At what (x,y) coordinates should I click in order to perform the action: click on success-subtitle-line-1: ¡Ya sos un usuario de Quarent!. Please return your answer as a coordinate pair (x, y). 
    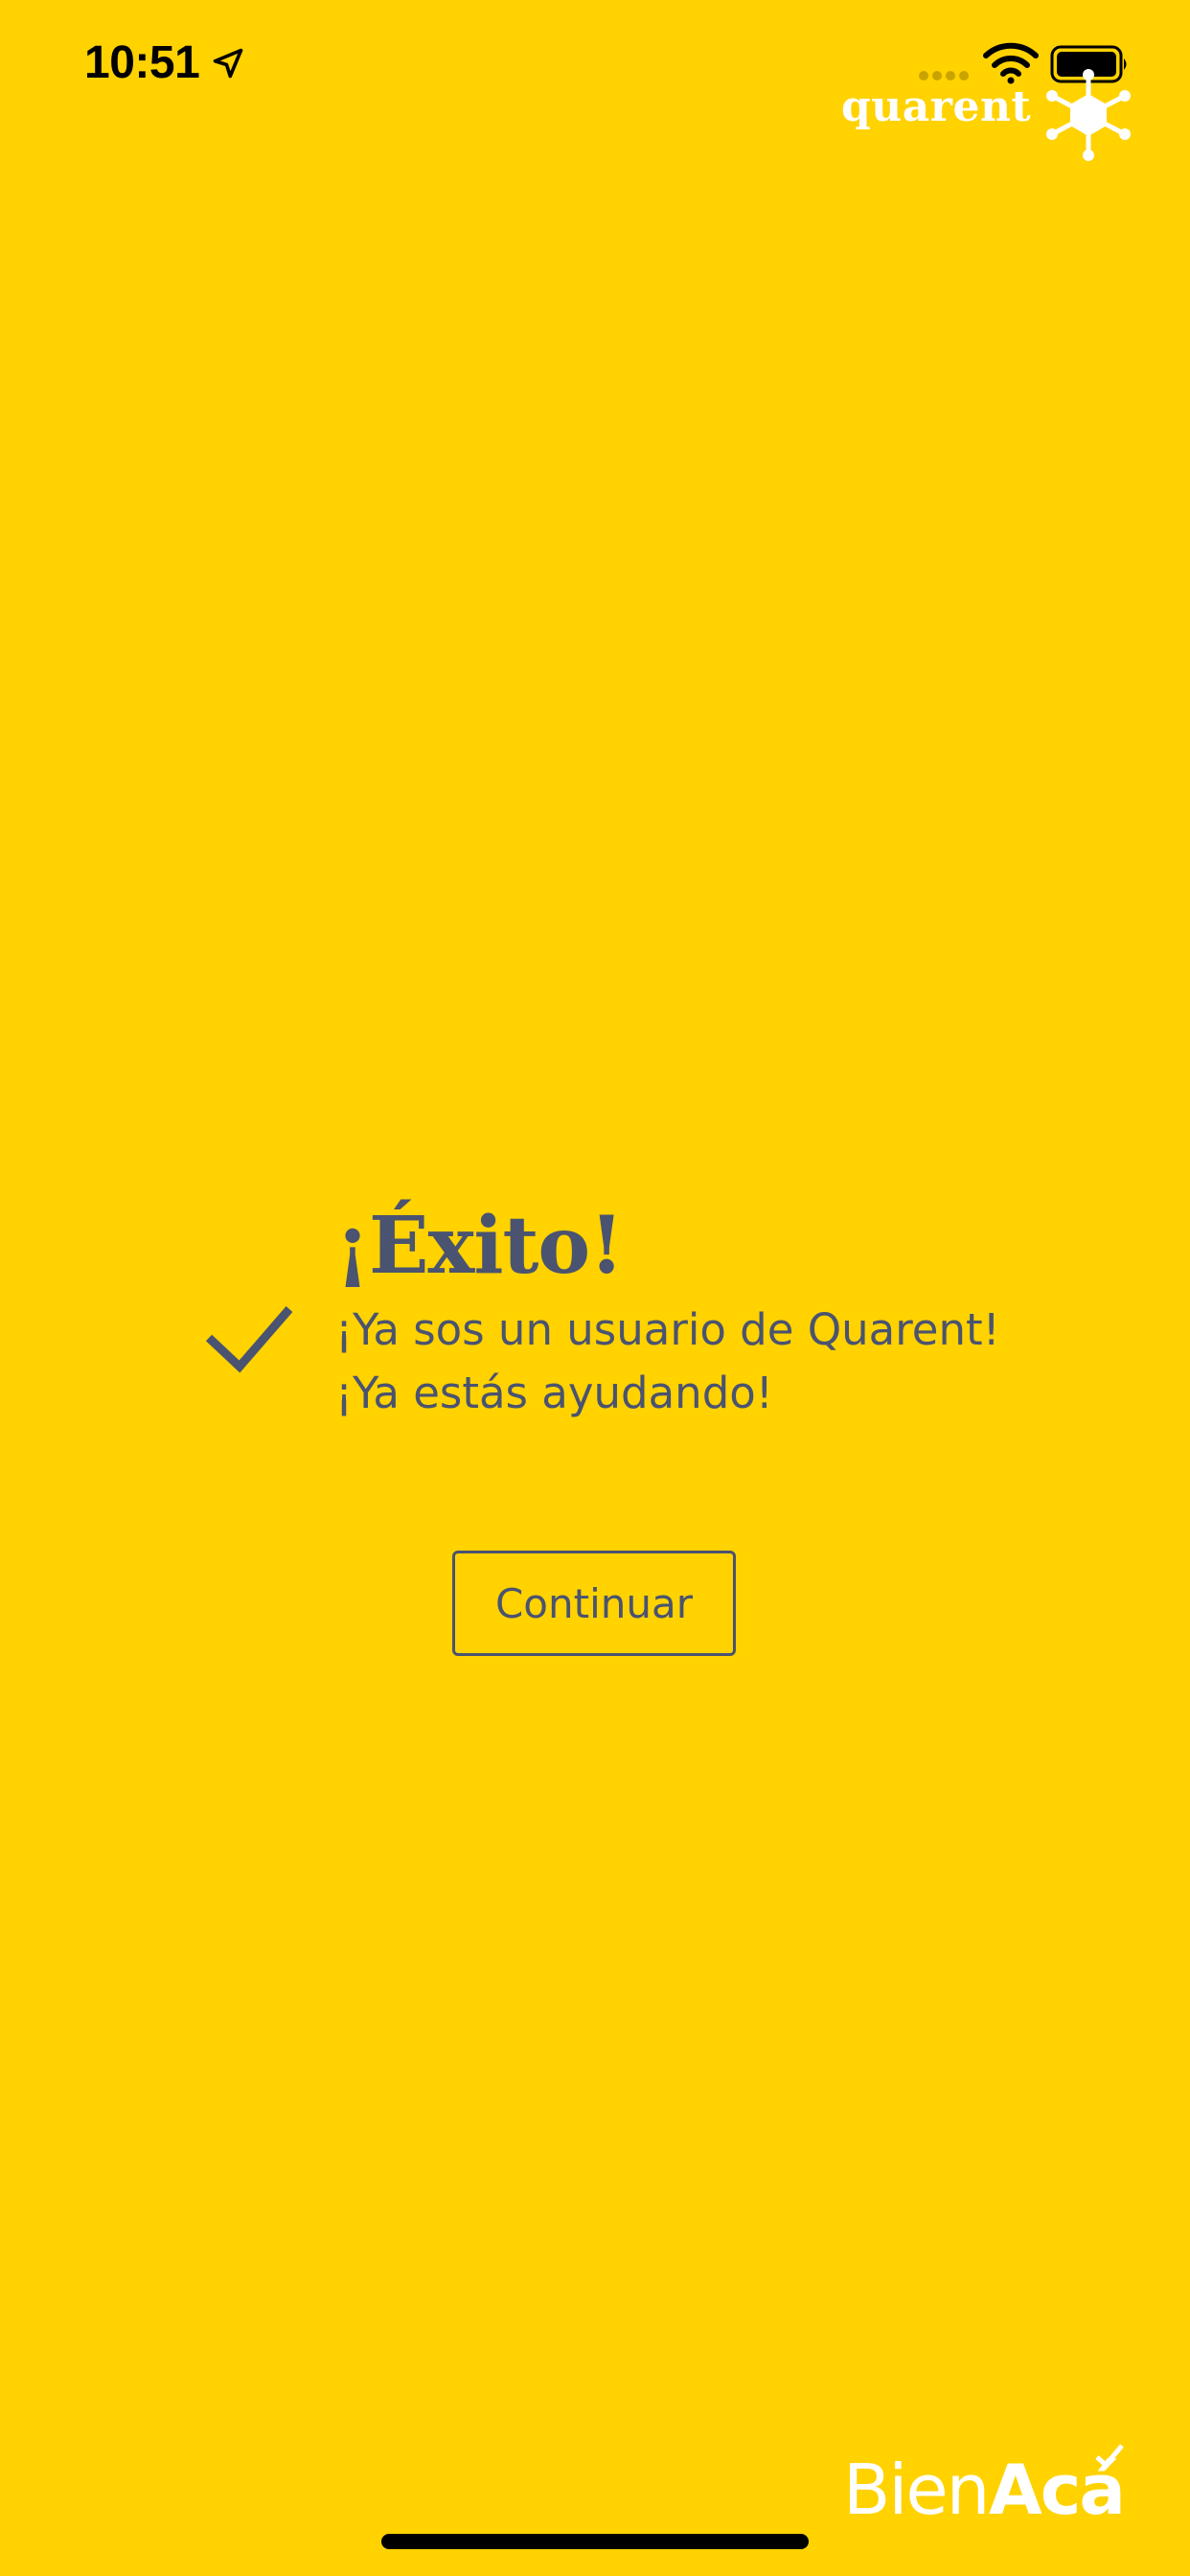
    Looking at the image, I should click on (668, 1329).